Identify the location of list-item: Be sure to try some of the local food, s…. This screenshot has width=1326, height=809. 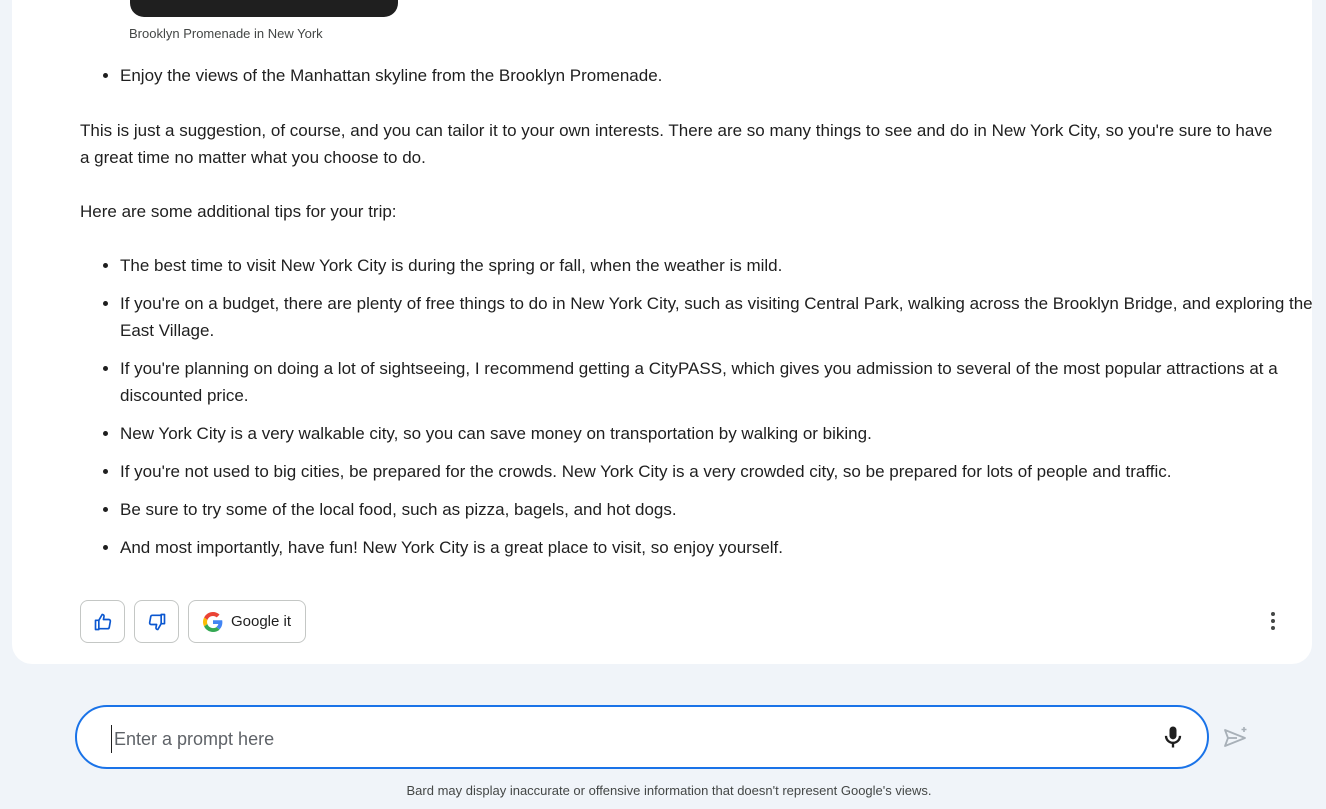
(720, 509).